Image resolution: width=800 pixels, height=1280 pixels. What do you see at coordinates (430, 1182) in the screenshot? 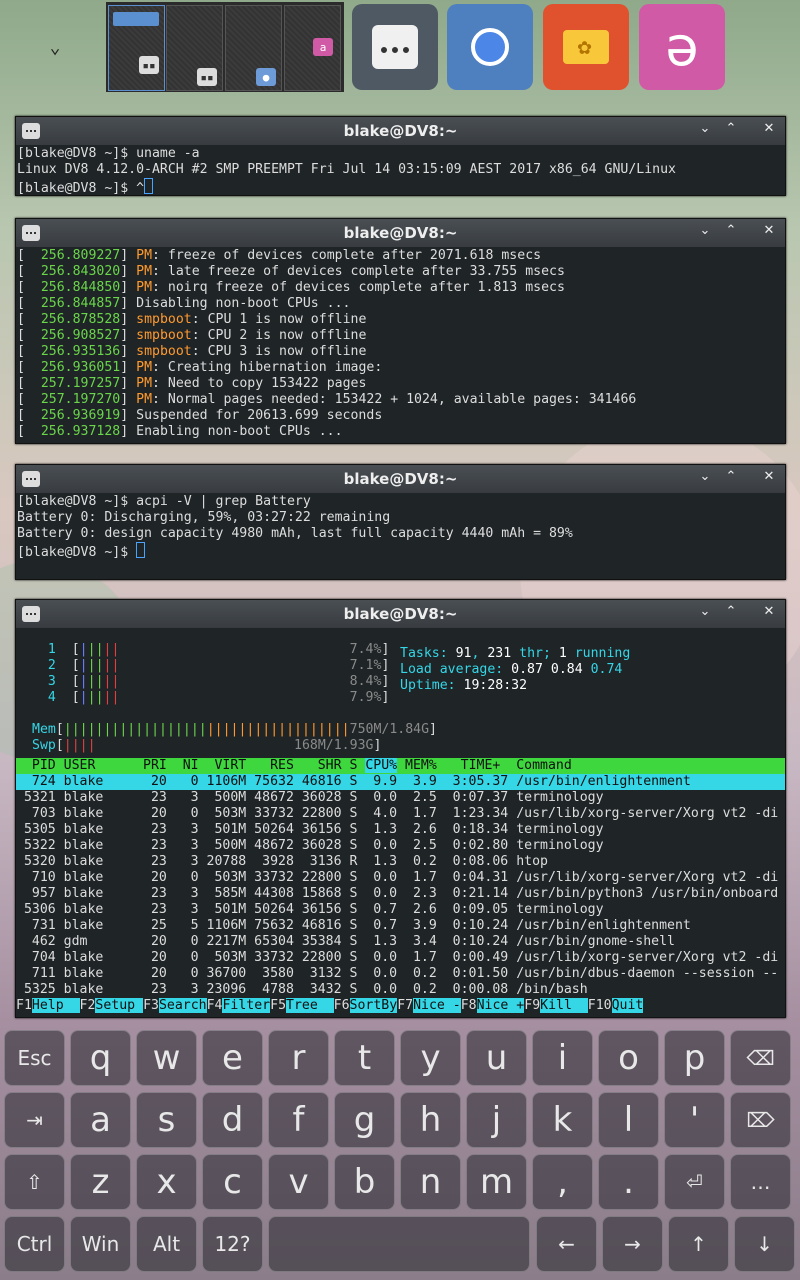
I see `key-n: n` at bounding box center [430, 1182].